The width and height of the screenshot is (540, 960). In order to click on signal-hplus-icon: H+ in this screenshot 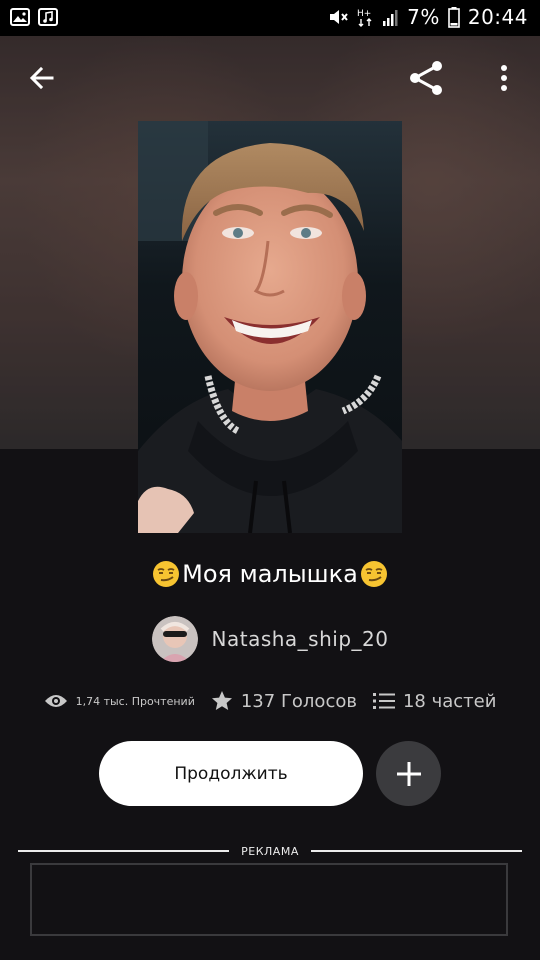, I will do `click(364, 18)`.